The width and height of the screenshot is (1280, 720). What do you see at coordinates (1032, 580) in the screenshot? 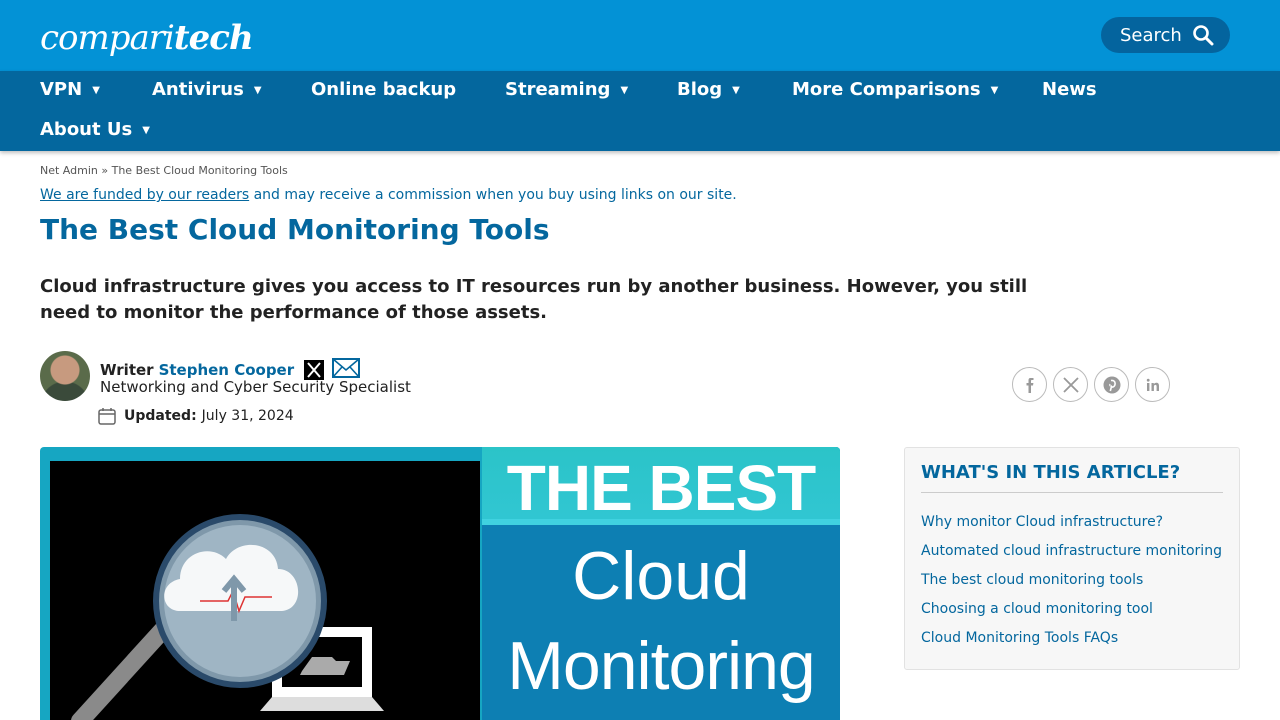
I see `toc-item: The best cloud monitoring tools` at bounding box center [1032, 580].